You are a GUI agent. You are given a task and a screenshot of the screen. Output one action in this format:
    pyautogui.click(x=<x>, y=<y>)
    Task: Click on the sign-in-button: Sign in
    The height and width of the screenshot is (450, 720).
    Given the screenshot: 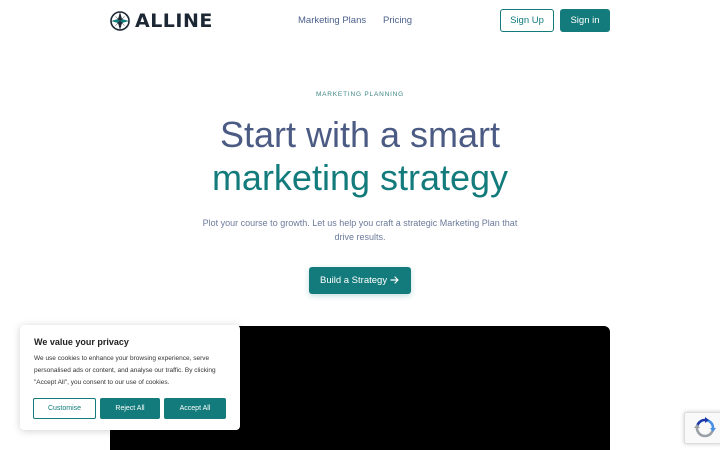 What is the action you would take?
    pyautogui.click(x=585, y=20)
    